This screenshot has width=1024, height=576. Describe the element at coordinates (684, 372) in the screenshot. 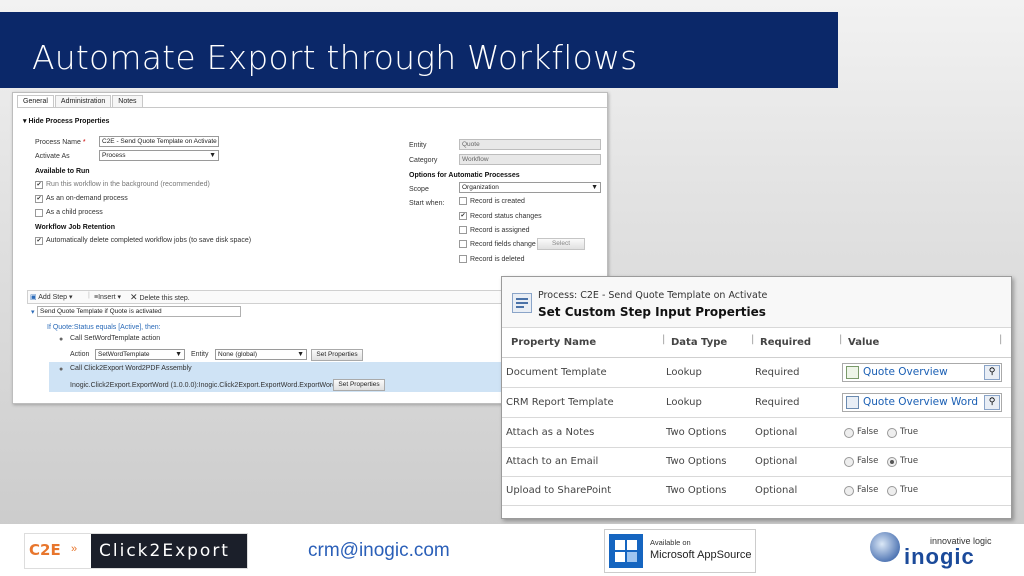

I see `data-type: Lookup` at that location.